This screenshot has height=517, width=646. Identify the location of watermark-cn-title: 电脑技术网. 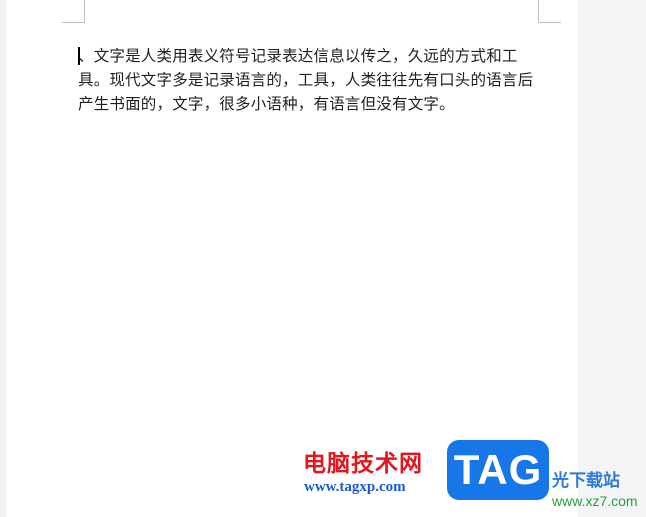
(363, 464).